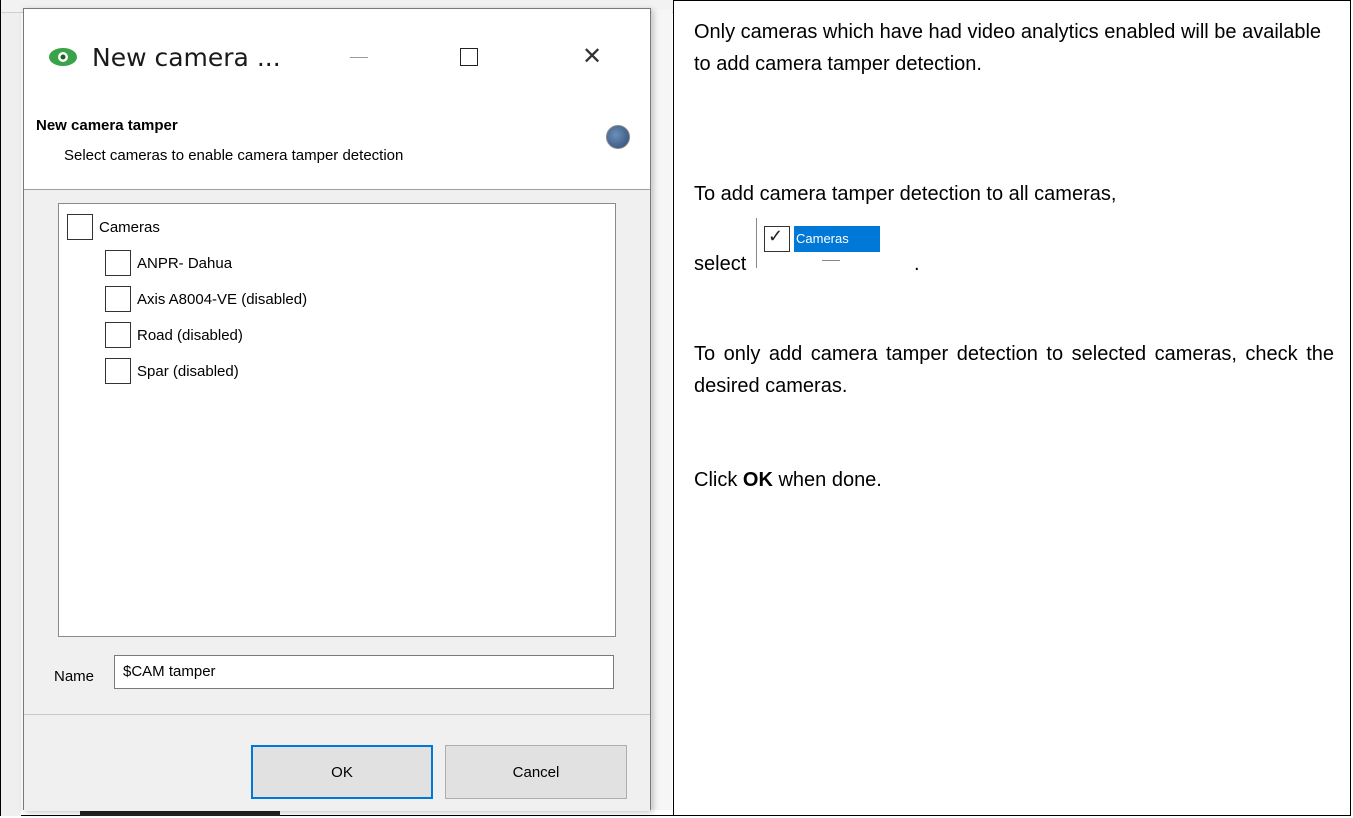 The image size is (1353, 818). What do you see at coordinates (1014, 480) in the screenshot?
I see `instruction-paragraph: Click OK when done.` at bounding box center [1014, 480].